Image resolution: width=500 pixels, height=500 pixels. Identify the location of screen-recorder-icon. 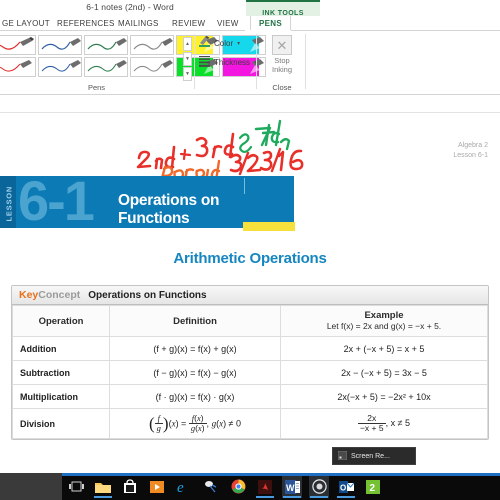
(342, 456).